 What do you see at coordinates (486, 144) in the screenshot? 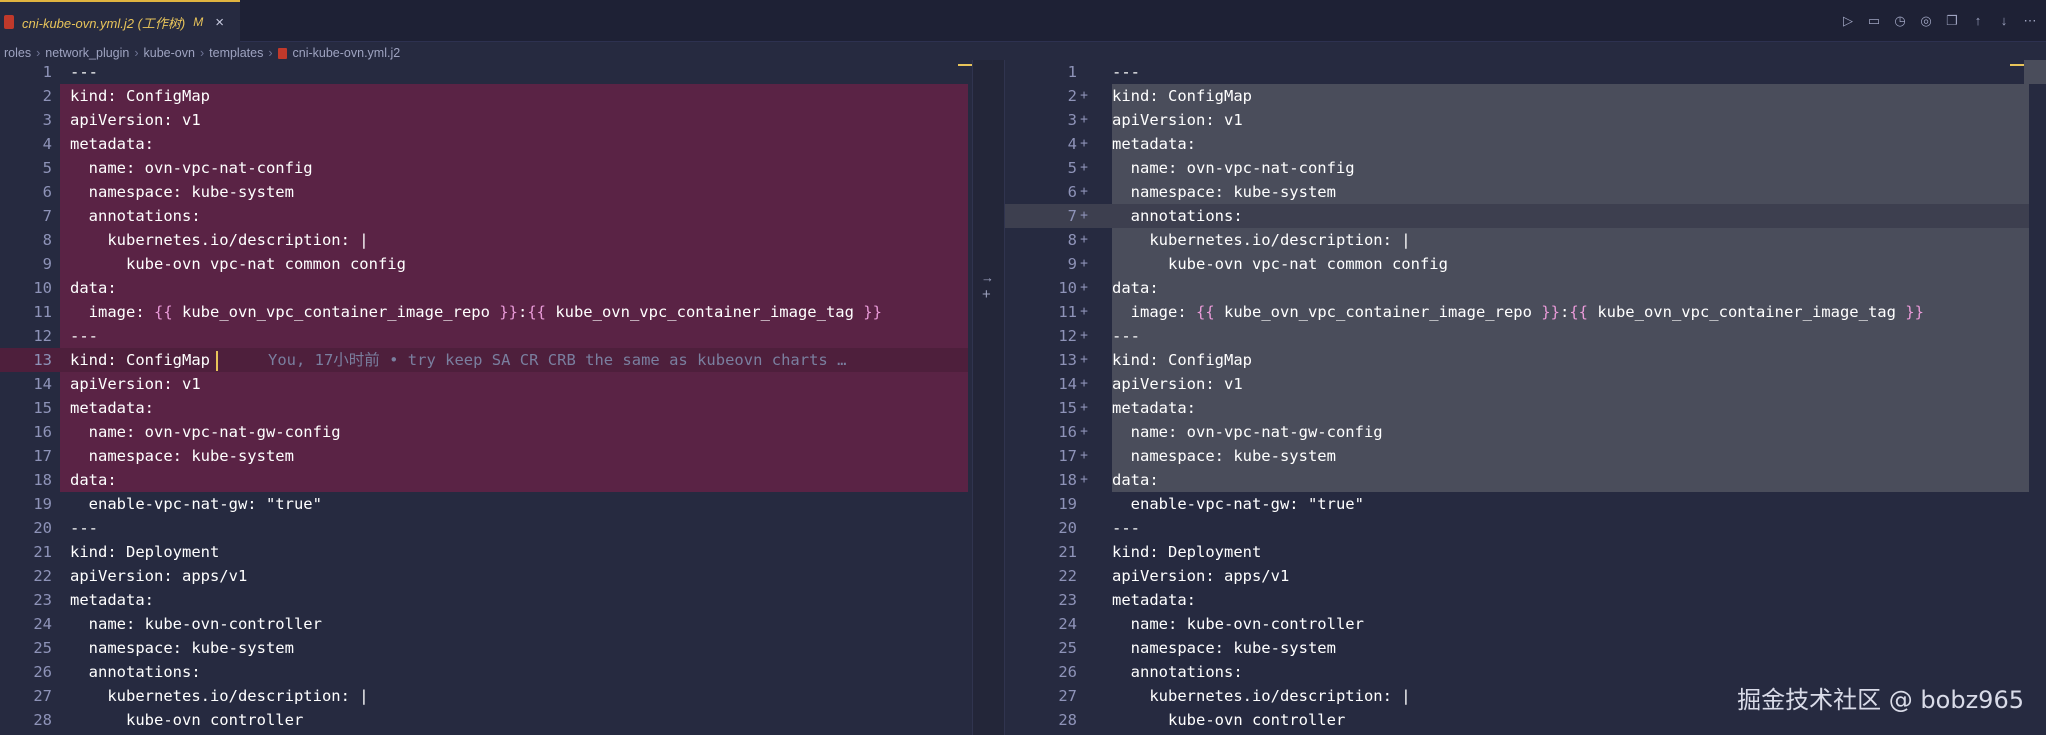
I see `code-line: 4 metadata:` at bounding box center [486, 144].